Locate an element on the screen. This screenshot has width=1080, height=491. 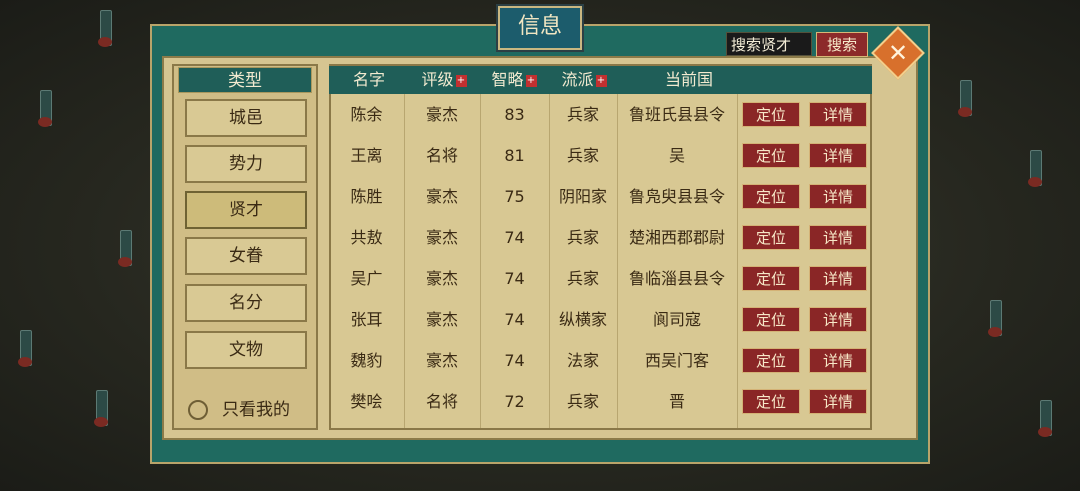
category-artifact: 文物 is located at coordinates (246, 350).